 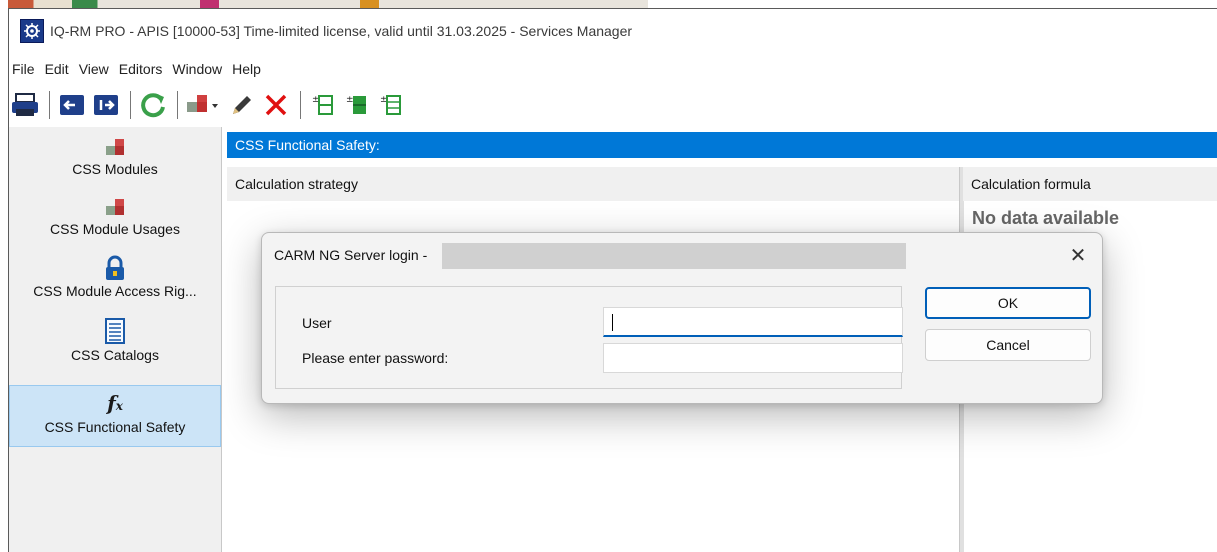 I want to click on insert-row-button: ±, so click(x=391, y=105).